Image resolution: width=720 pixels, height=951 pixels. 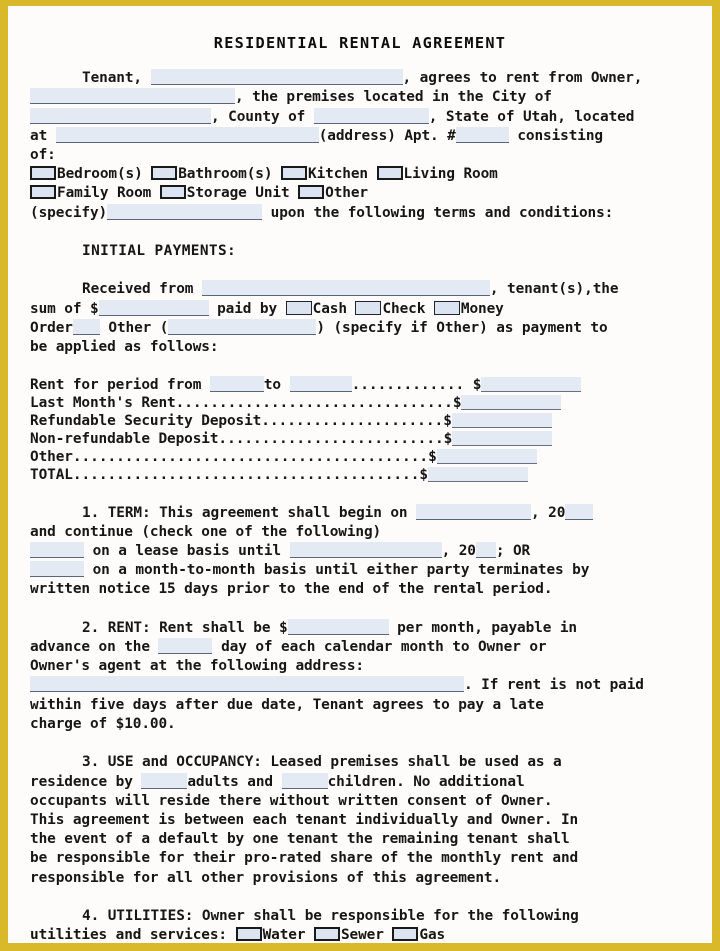 I want to click on nonrefundable-deposit-amount-field, so click(x=502, y=439).